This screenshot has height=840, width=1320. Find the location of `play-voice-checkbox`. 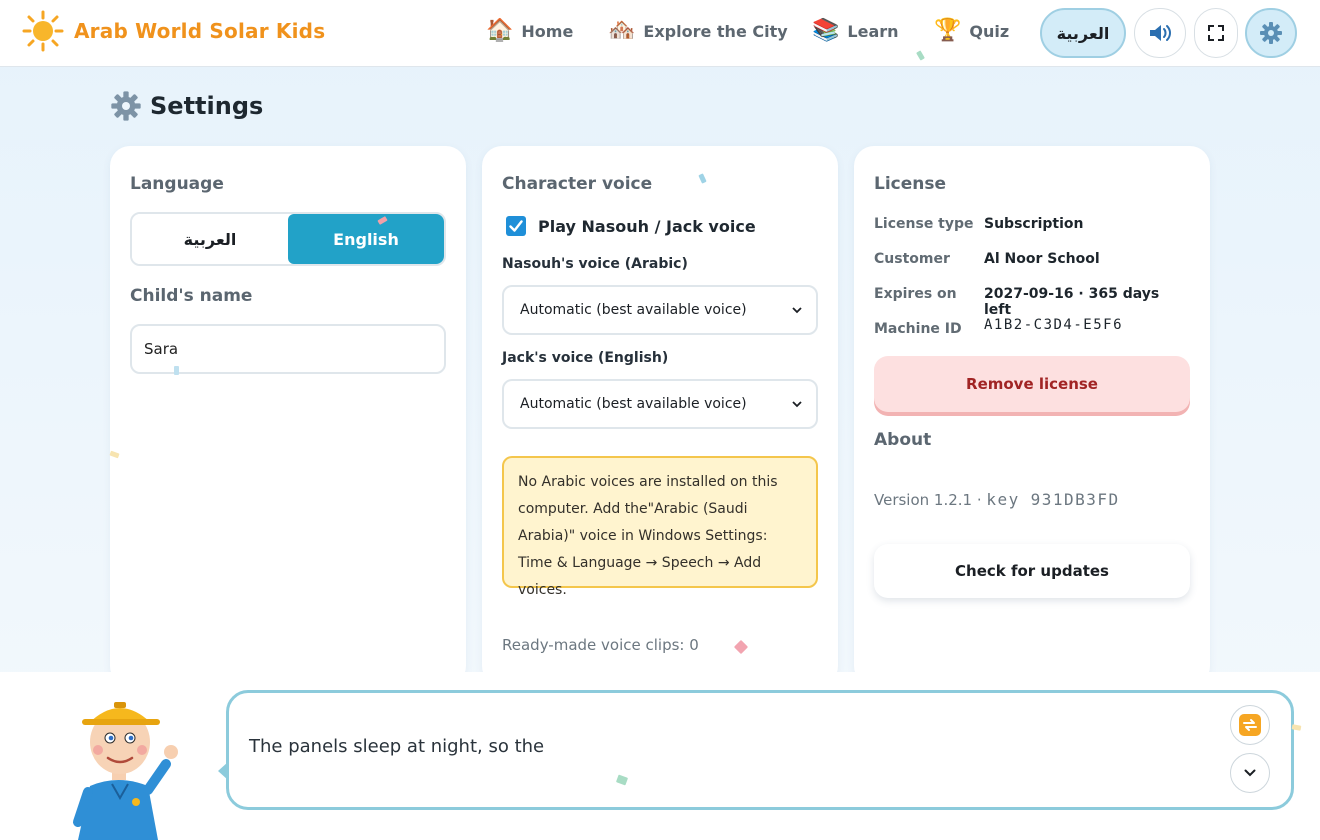

play-voice-checkbox is located at coordinates (516, 226).